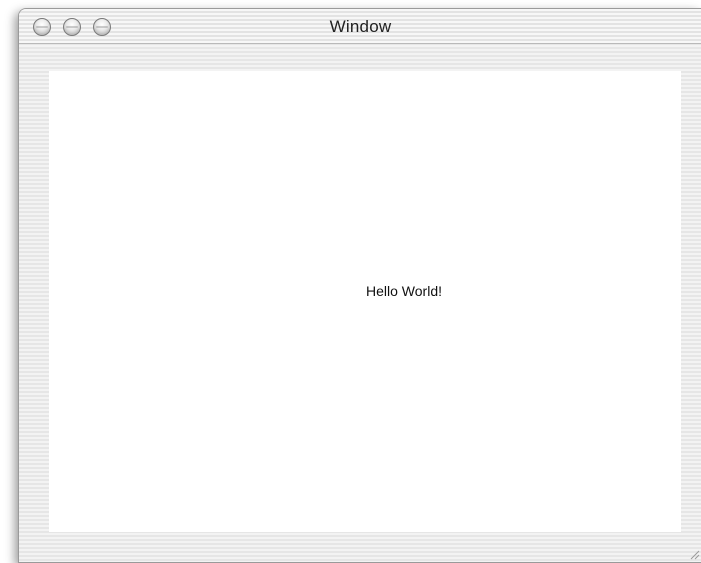 This screenshot has height=563, width=701. Describe the element at coordinates (694, 554) in the screenshot. I see `resize-grip-icon` at that location.